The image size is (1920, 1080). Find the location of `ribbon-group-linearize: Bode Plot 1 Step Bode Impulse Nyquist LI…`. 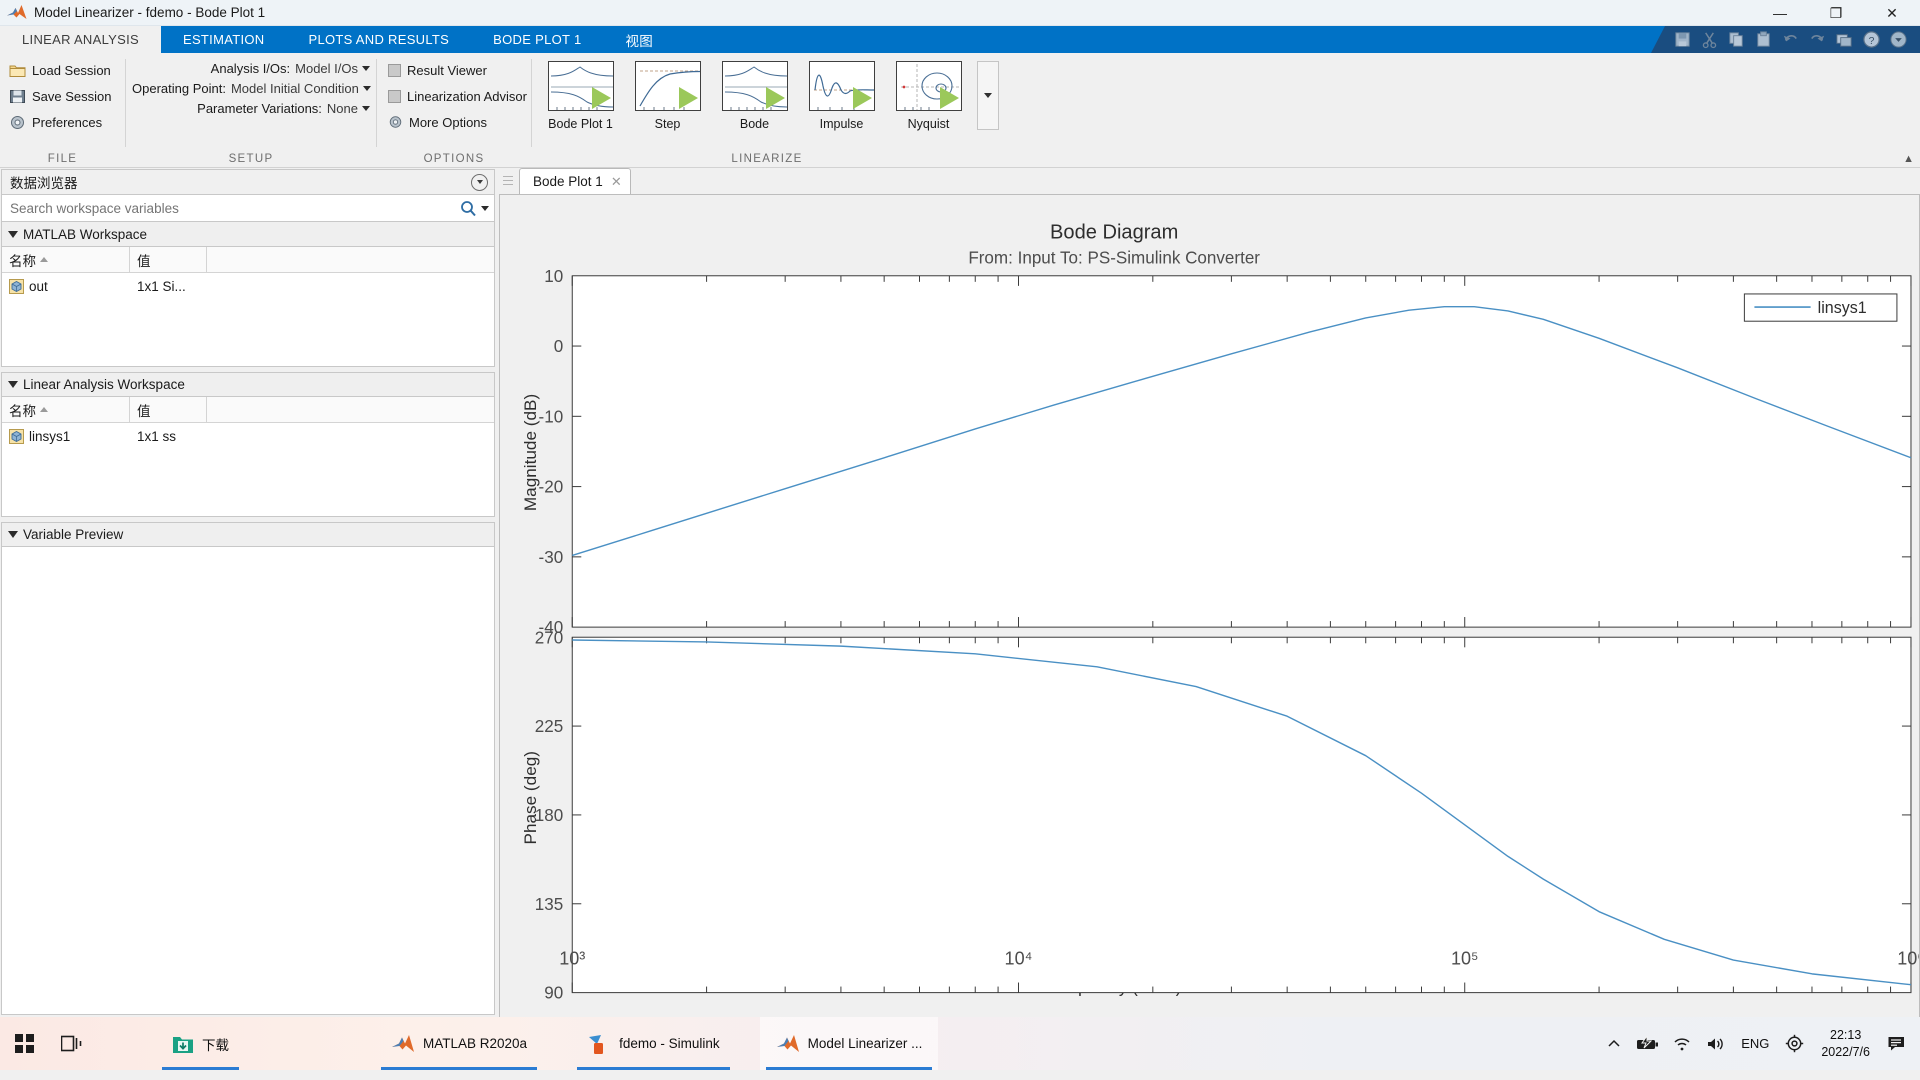

ribbon-group-linearize: Bode Plot 1 Step Bode Impulse Nyquist LI… is located at coordinates (767, 110).